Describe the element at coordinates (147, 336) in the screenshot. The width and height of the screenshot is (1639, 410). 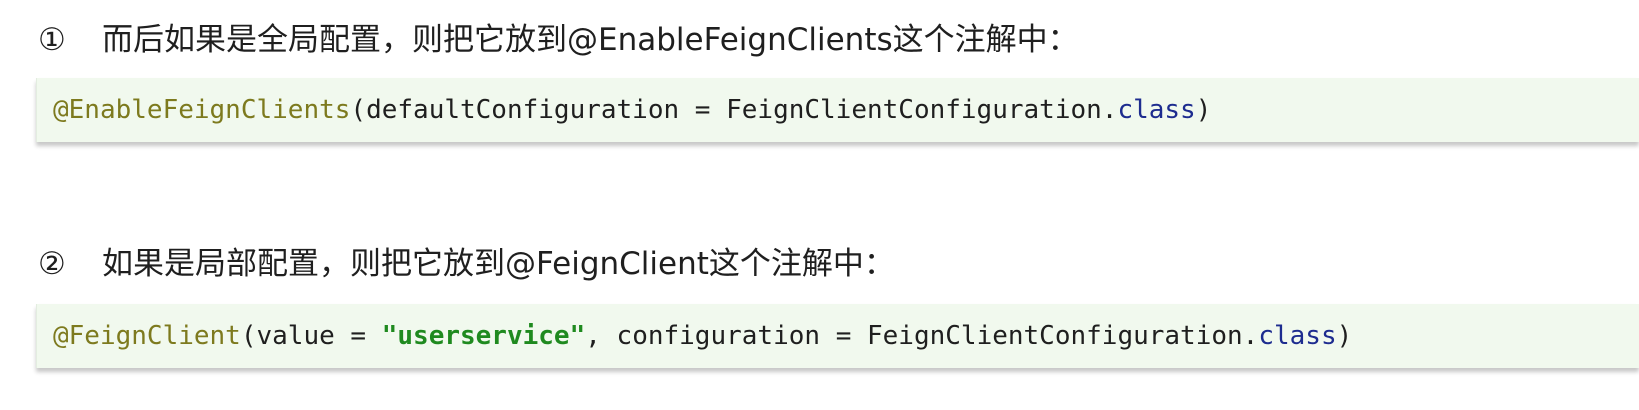
I see `code-annotation: @FeignClient` at that location.